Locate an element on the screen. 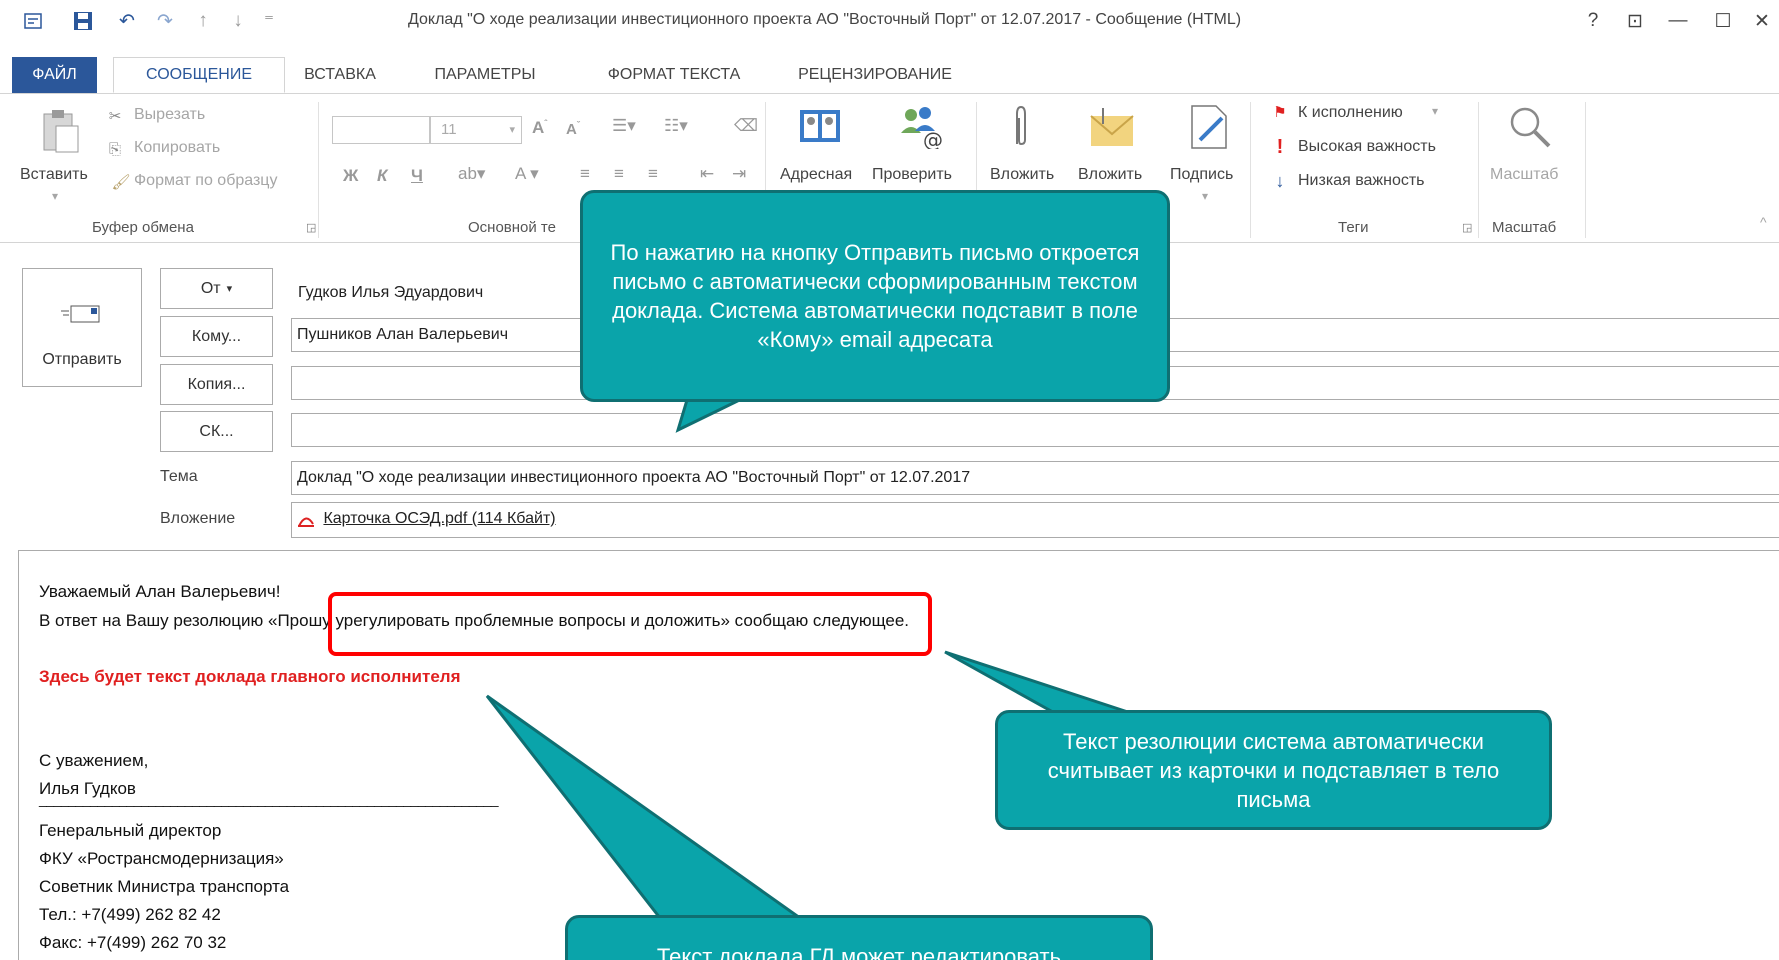 This screenshot has width=1779, height=960. address-book-icon is located at coordinates (820, 126).